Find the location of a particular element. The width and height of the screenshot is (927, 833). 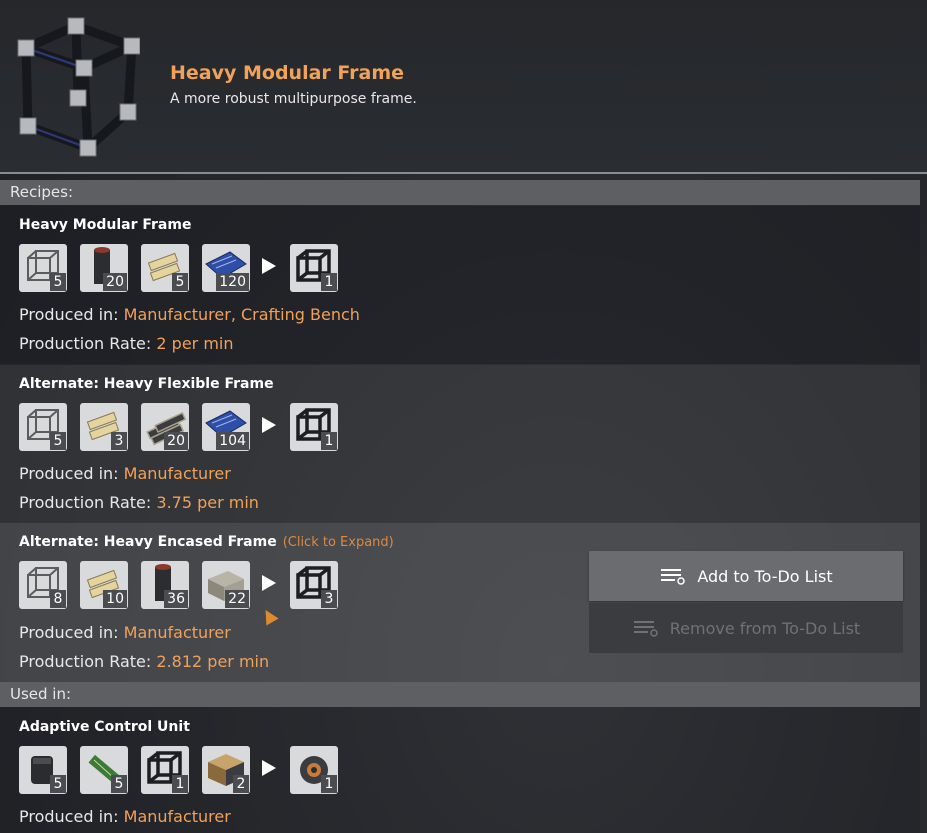

ingredient-count: 104 is located at coordinates (232, 441).